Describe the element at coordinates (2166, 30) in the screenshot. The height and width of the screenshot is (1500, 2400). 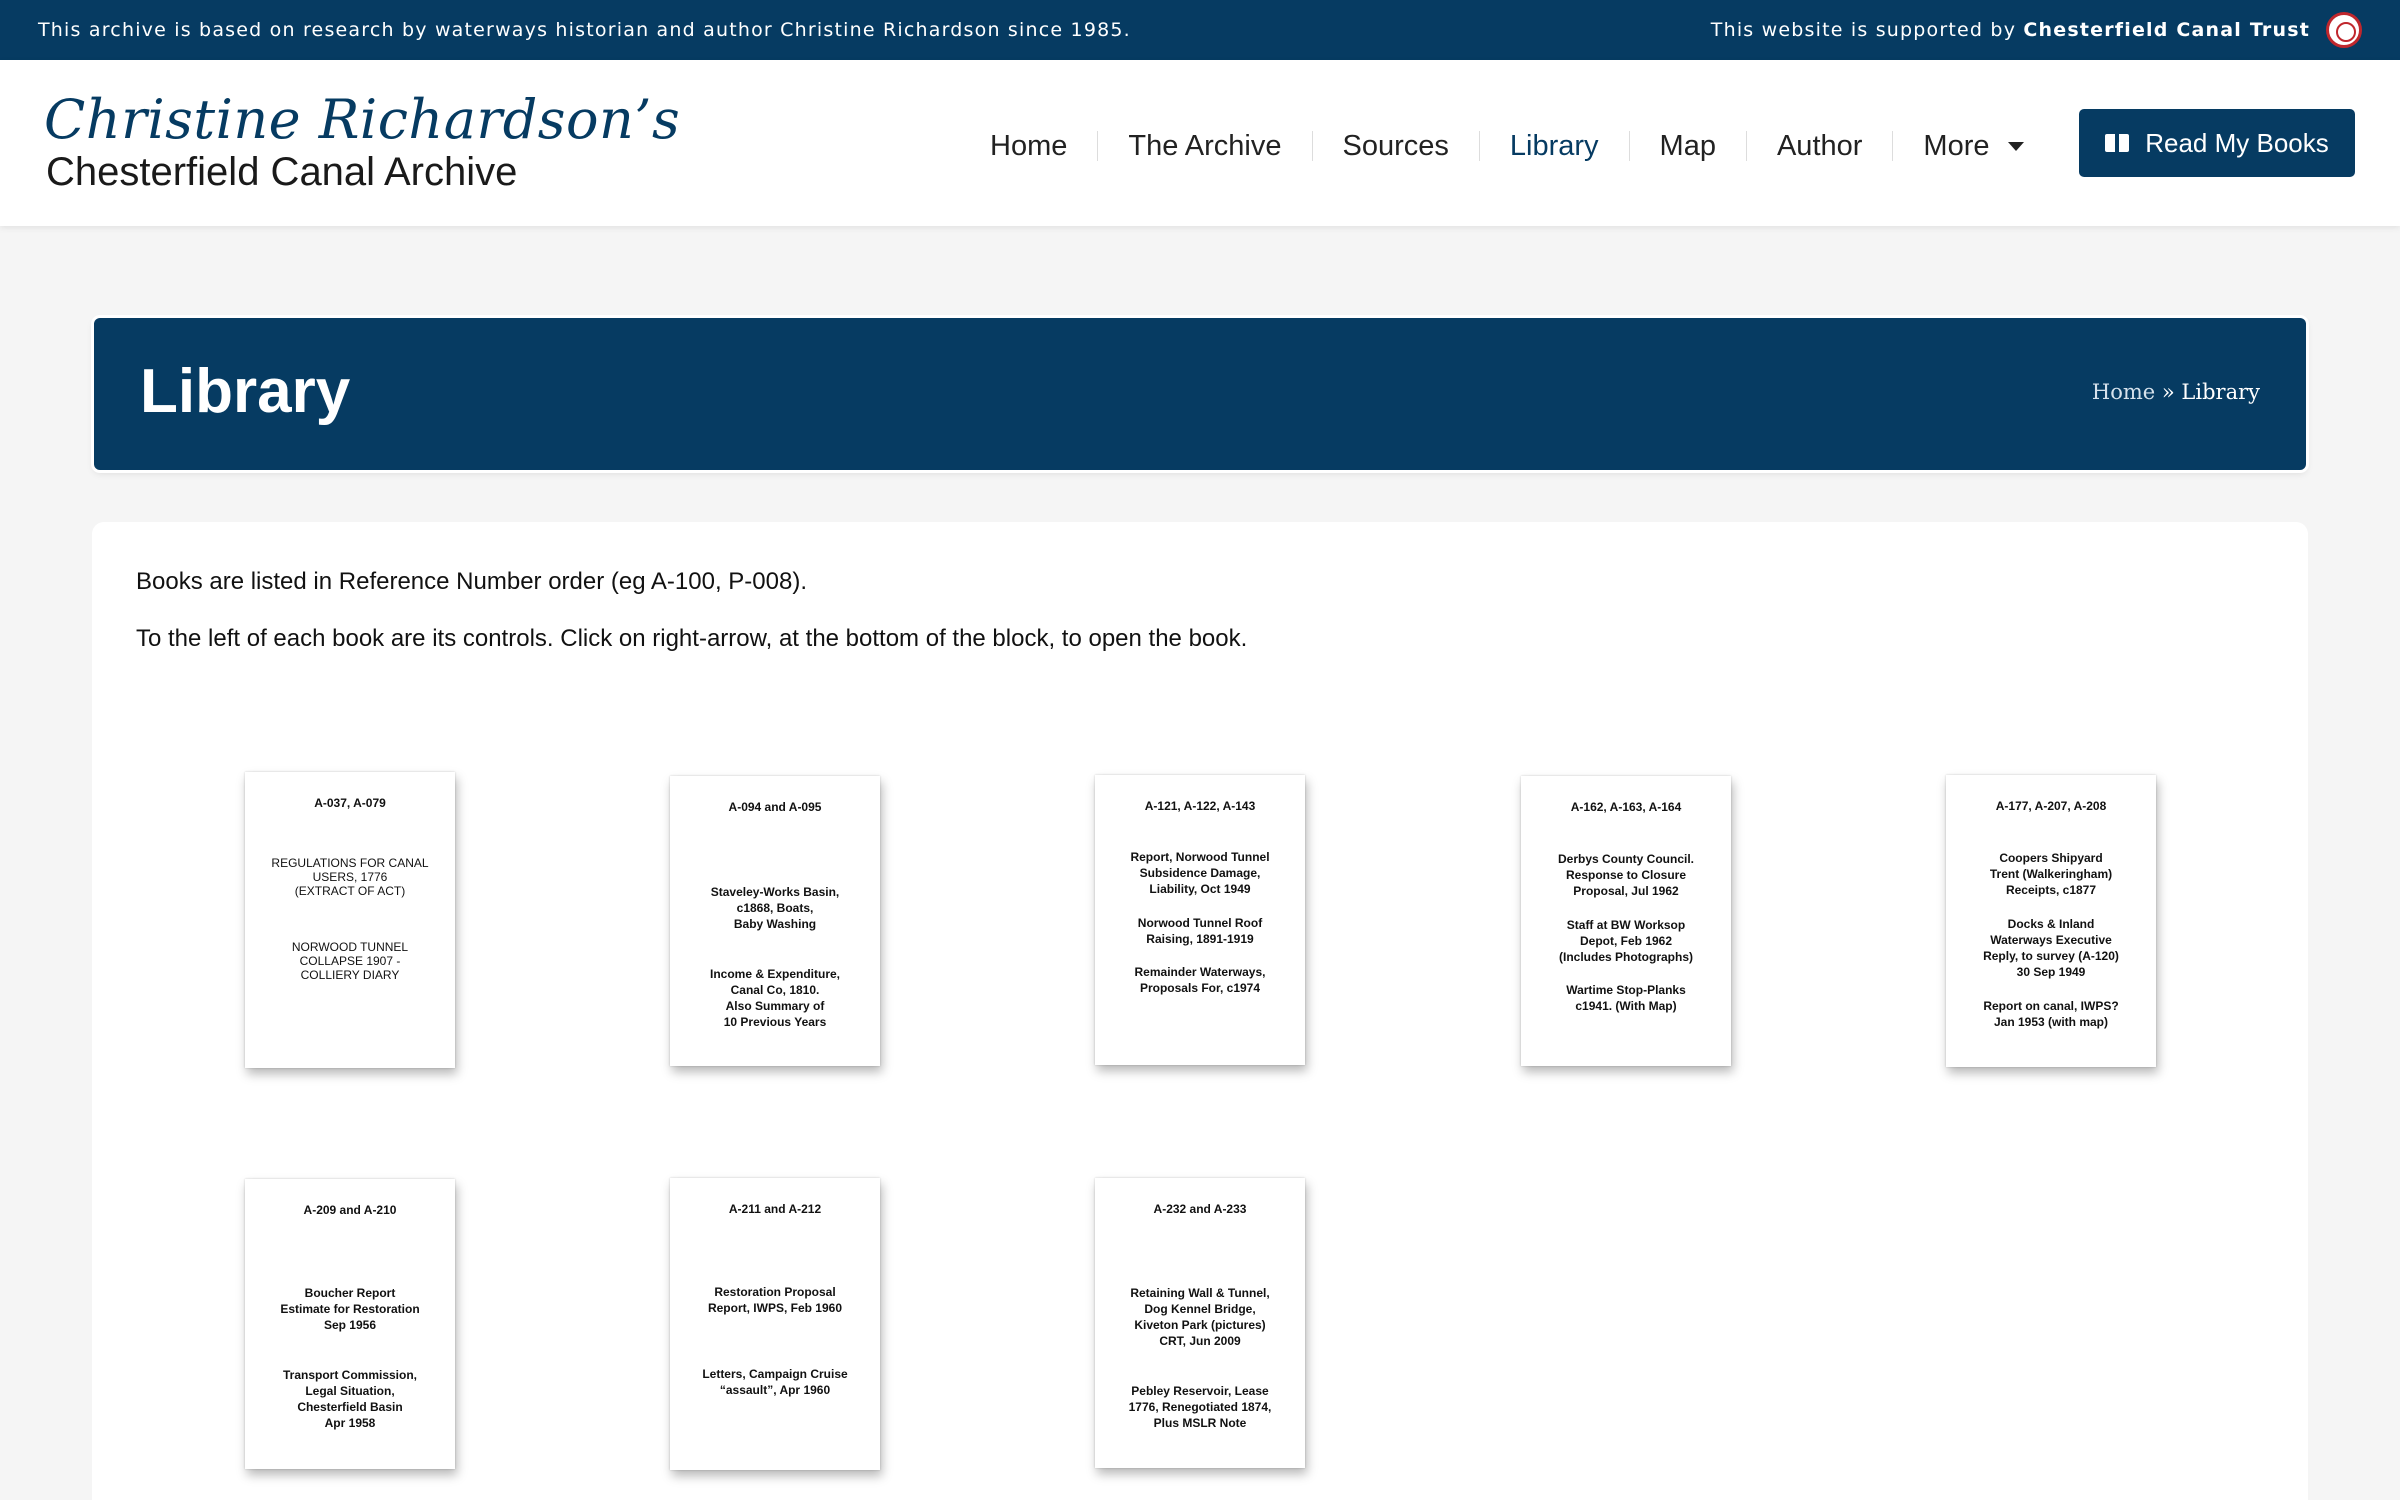
I see `trust-name: Chesterfield Canal Trust` at that location.